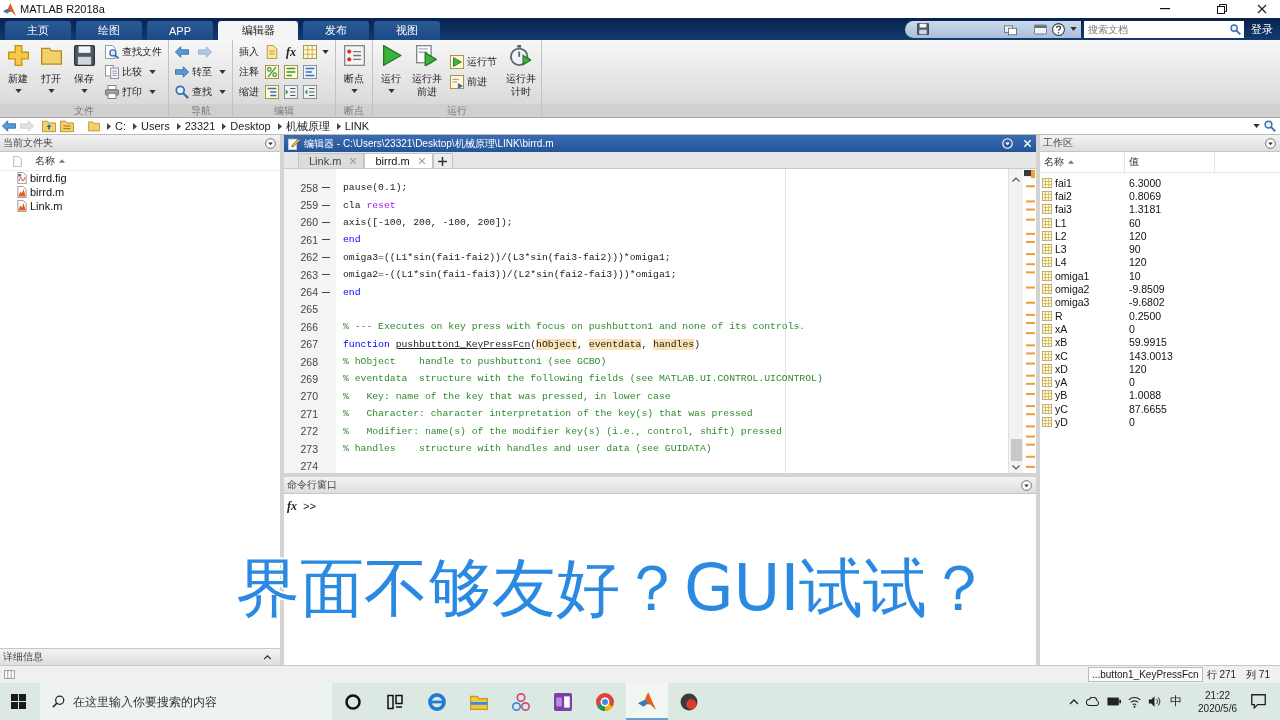  I want to click on function-browser-button: fx, so click(292, 506).